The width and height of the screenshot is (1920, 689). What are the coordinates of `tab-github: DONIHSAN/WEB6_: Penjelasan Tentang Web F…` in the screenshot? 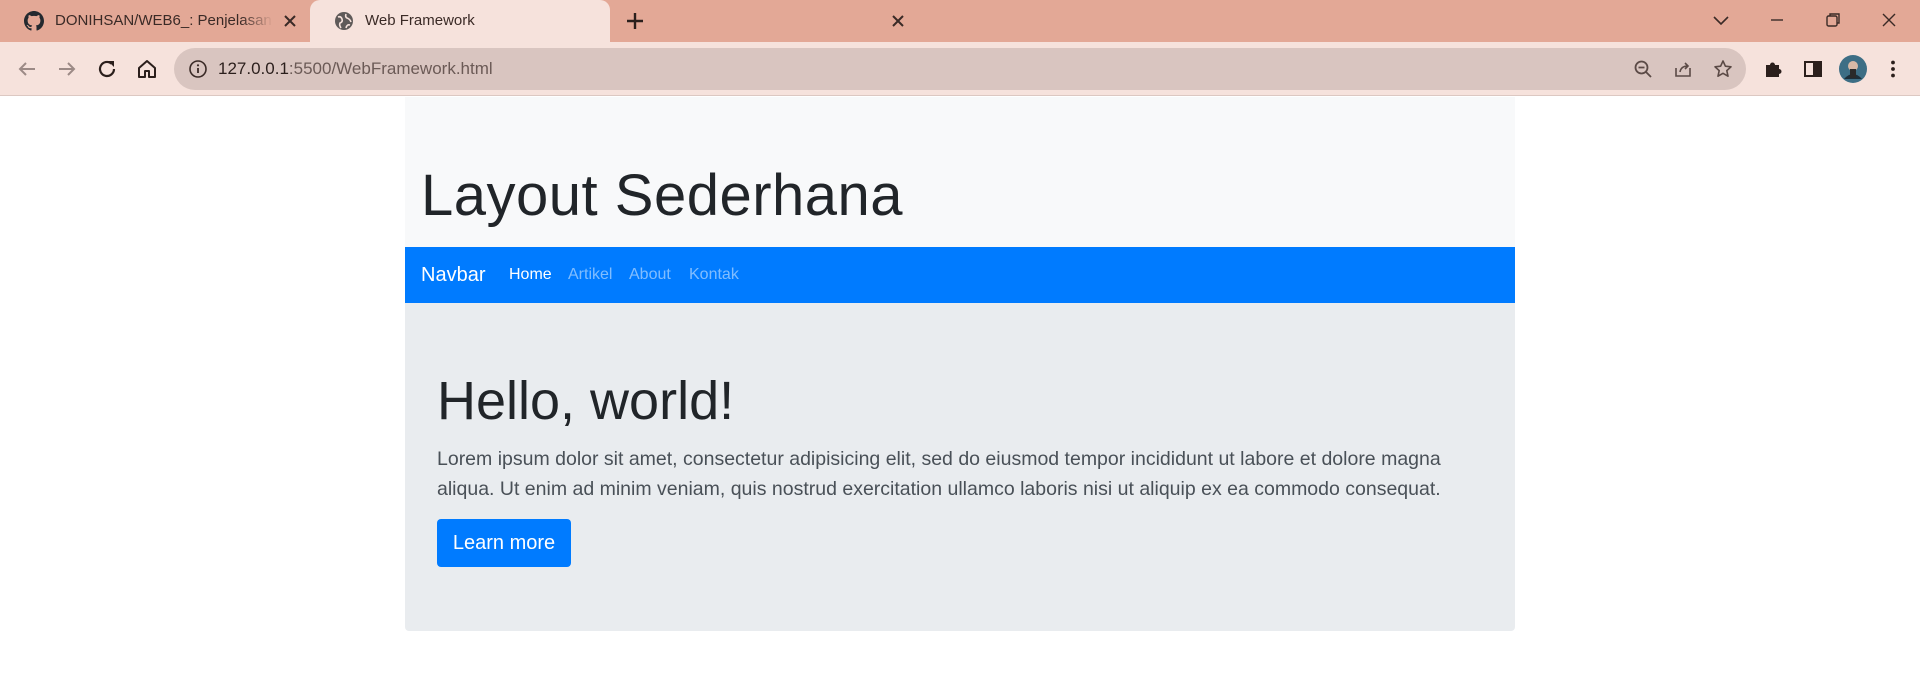 It's located at (154, 21).